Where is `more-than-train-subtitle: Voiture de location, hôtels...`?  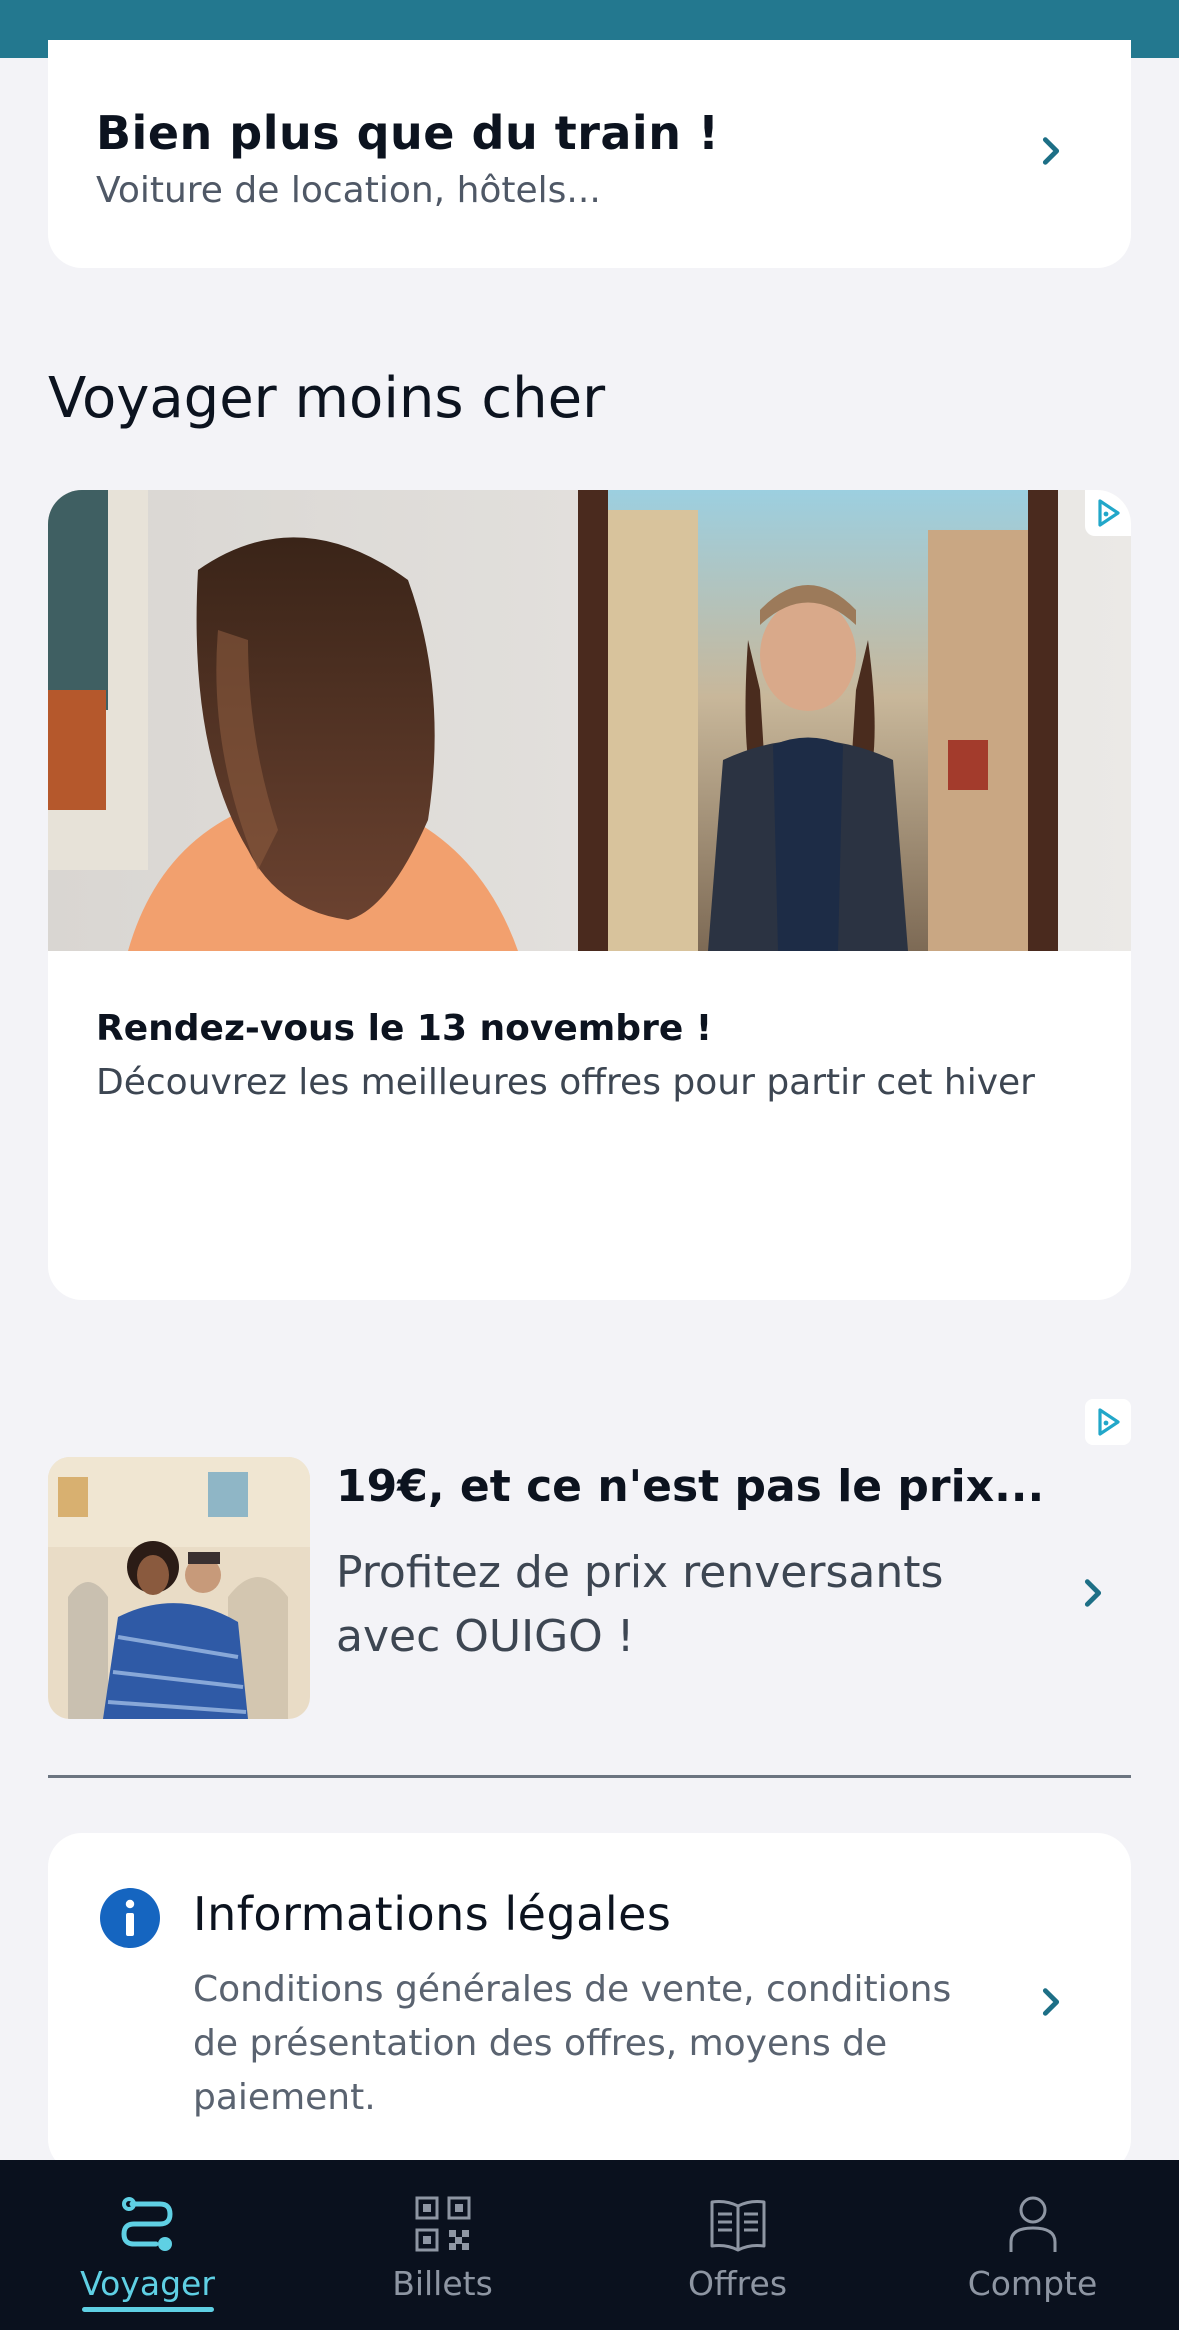
more-than-train-subtitle: Voiture de location, hôtels... is located at coordinates (348, 190).